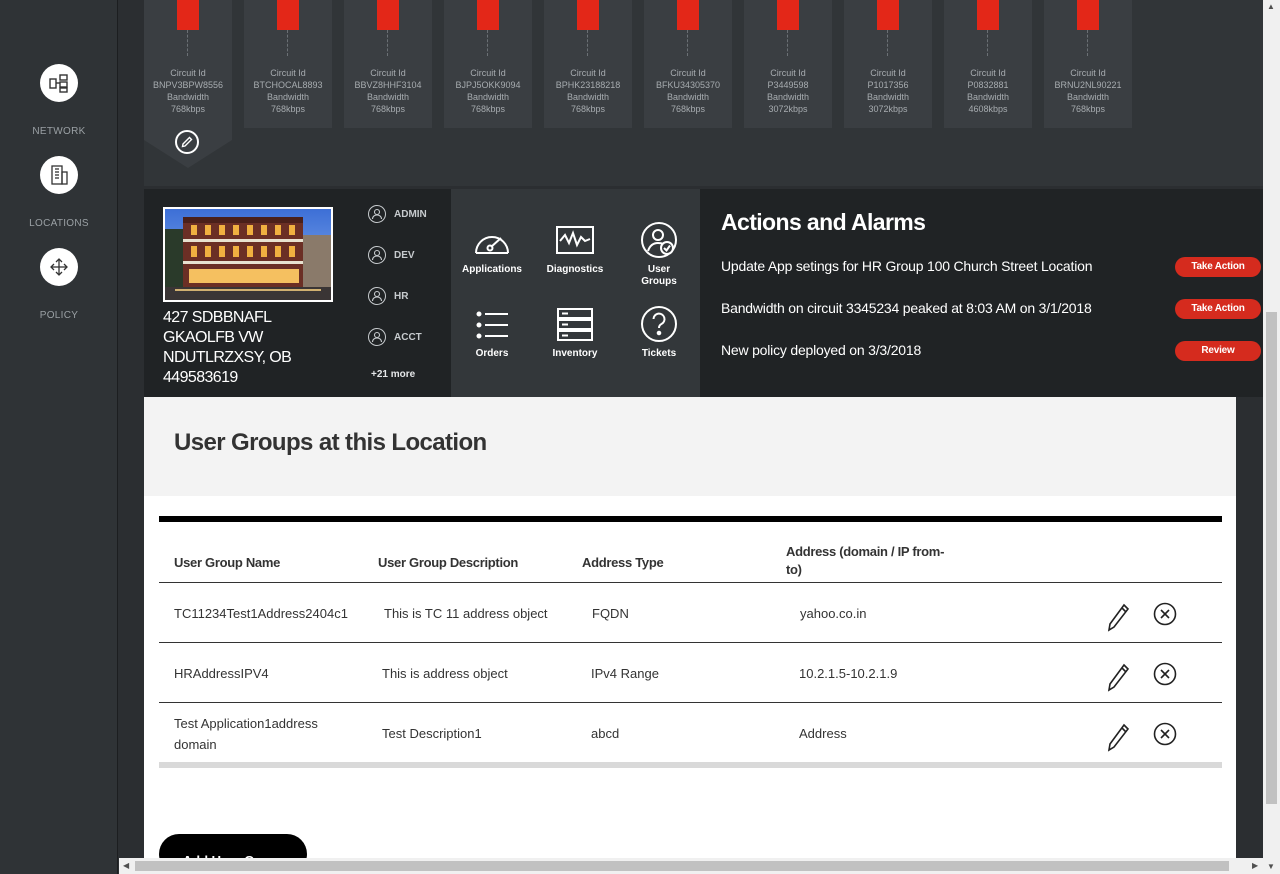 This screenshot has width=1280, height=874. I want to click on scroll-right-arrow-icon: ▶, so click(1255, 865).